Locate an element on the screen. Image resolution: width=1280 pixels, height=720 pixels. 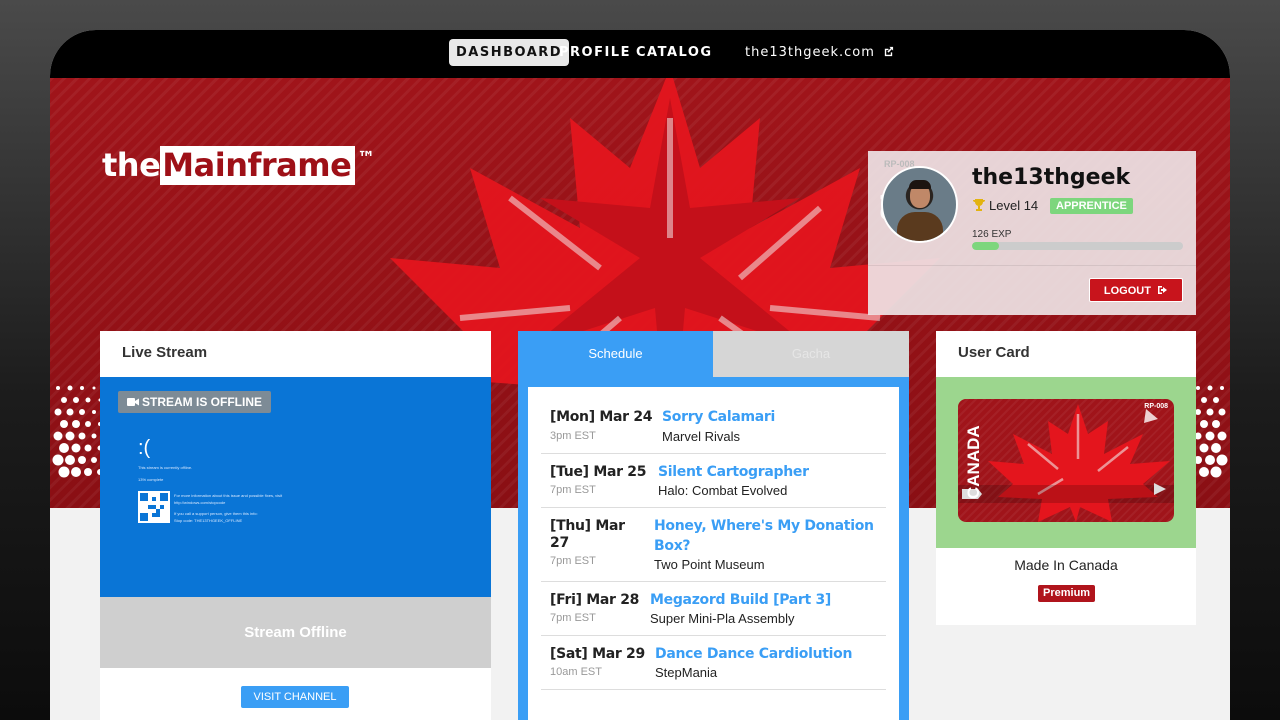
qr-code-icon is located at coordinates (154, 507).